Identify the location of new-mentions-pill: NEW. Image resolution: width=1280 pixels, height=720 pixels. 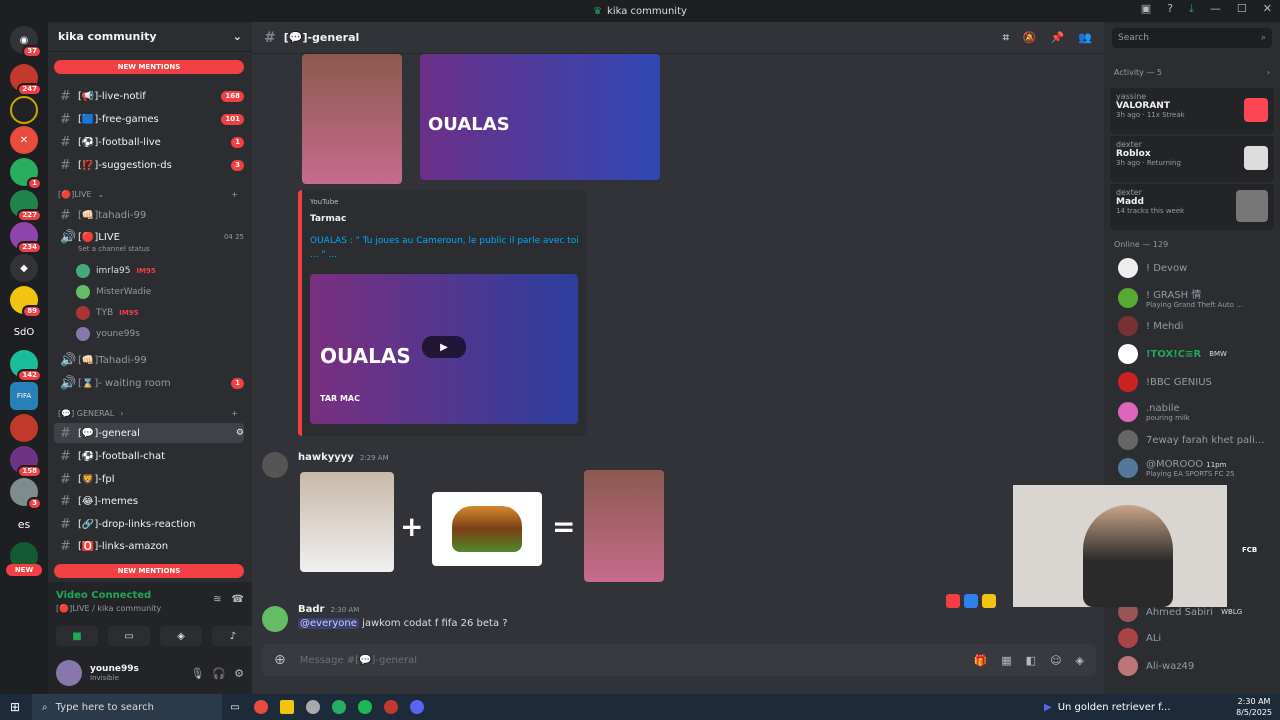
(24, 570).